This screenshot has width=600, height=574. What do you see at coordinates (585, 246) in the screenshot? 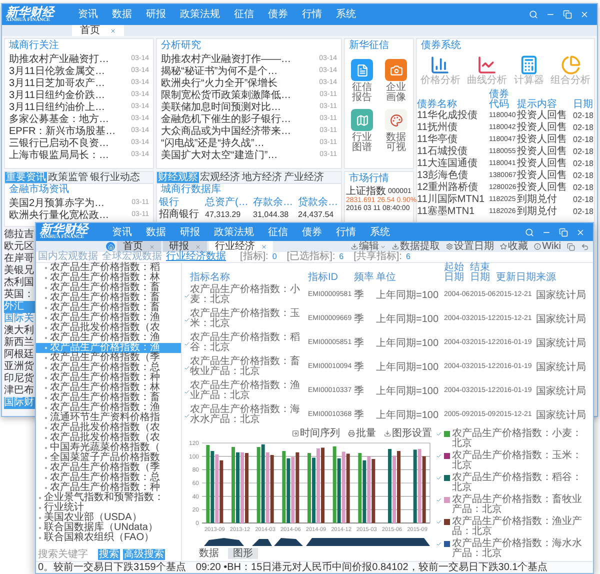
I see `back-arrow-icon` at bounding box center [585, 246].